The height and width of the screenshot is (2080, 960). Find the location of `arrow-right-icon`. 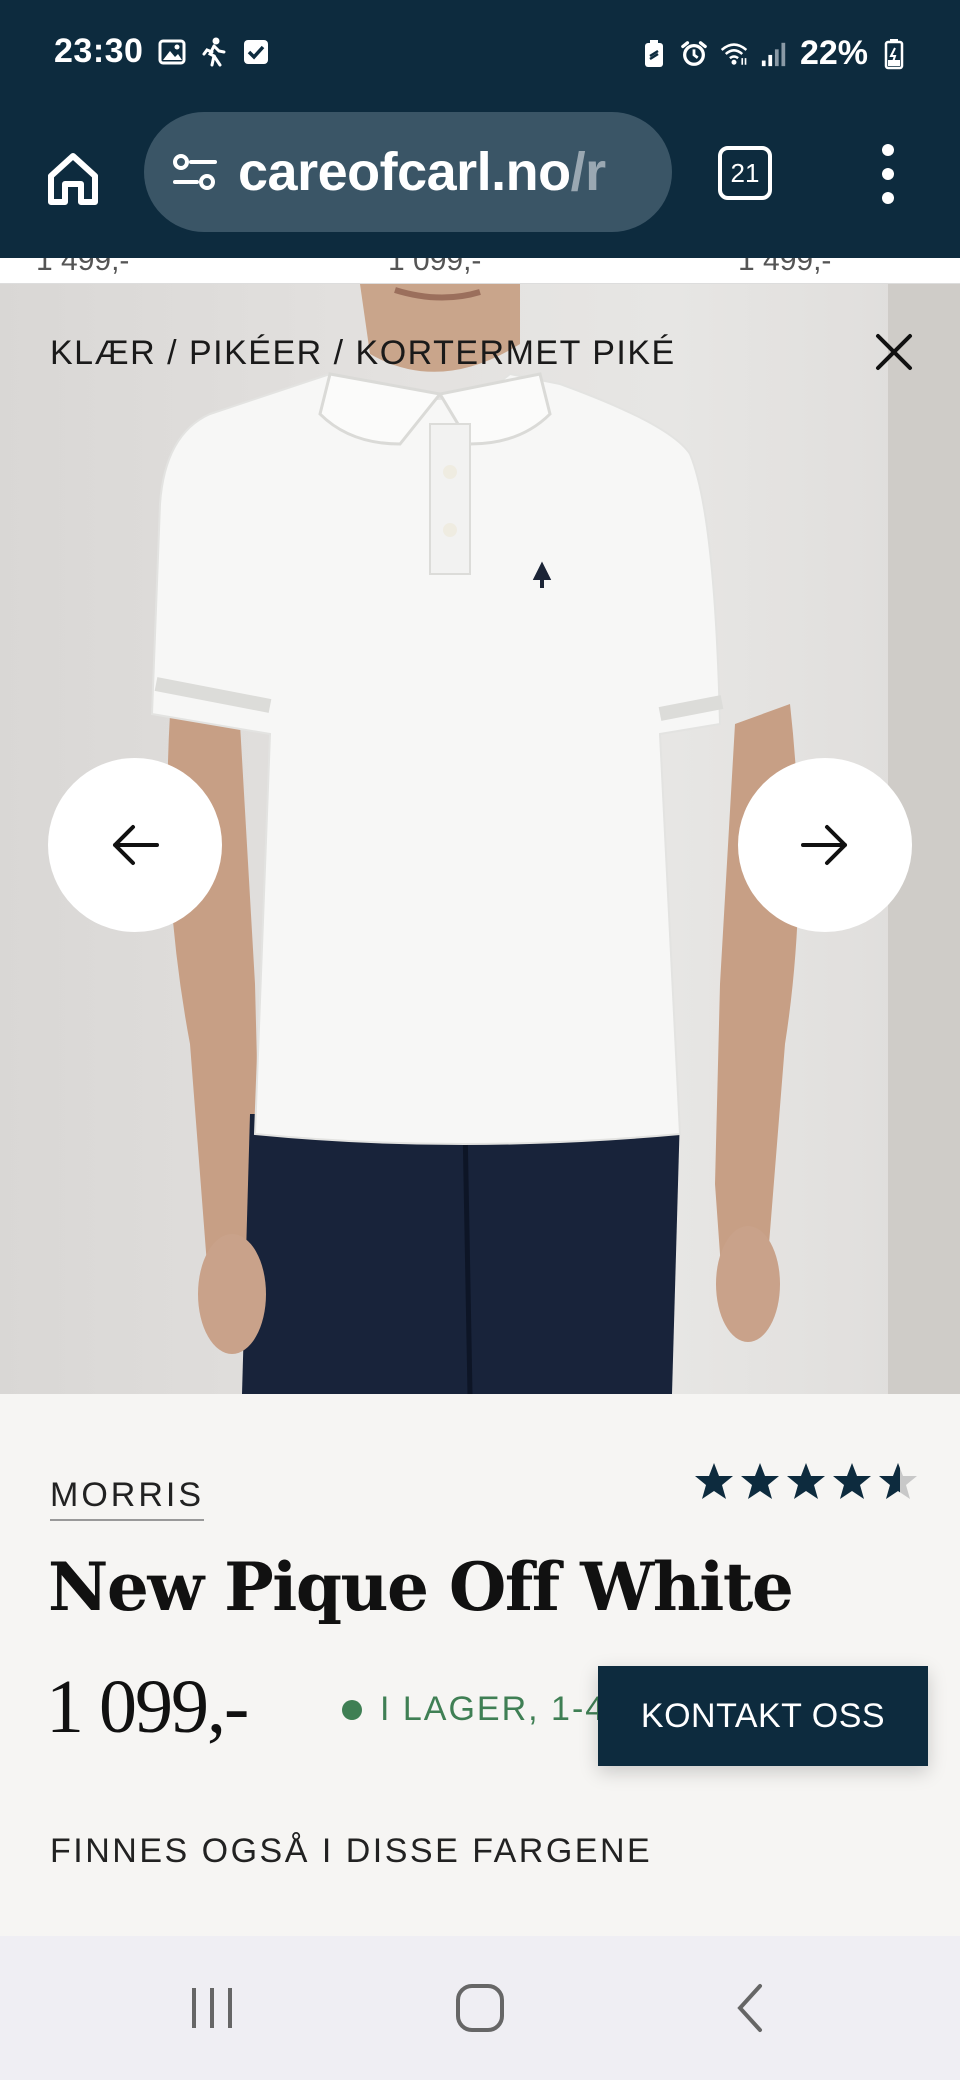

arrow-right-icon is located at coordinates (824, 845).